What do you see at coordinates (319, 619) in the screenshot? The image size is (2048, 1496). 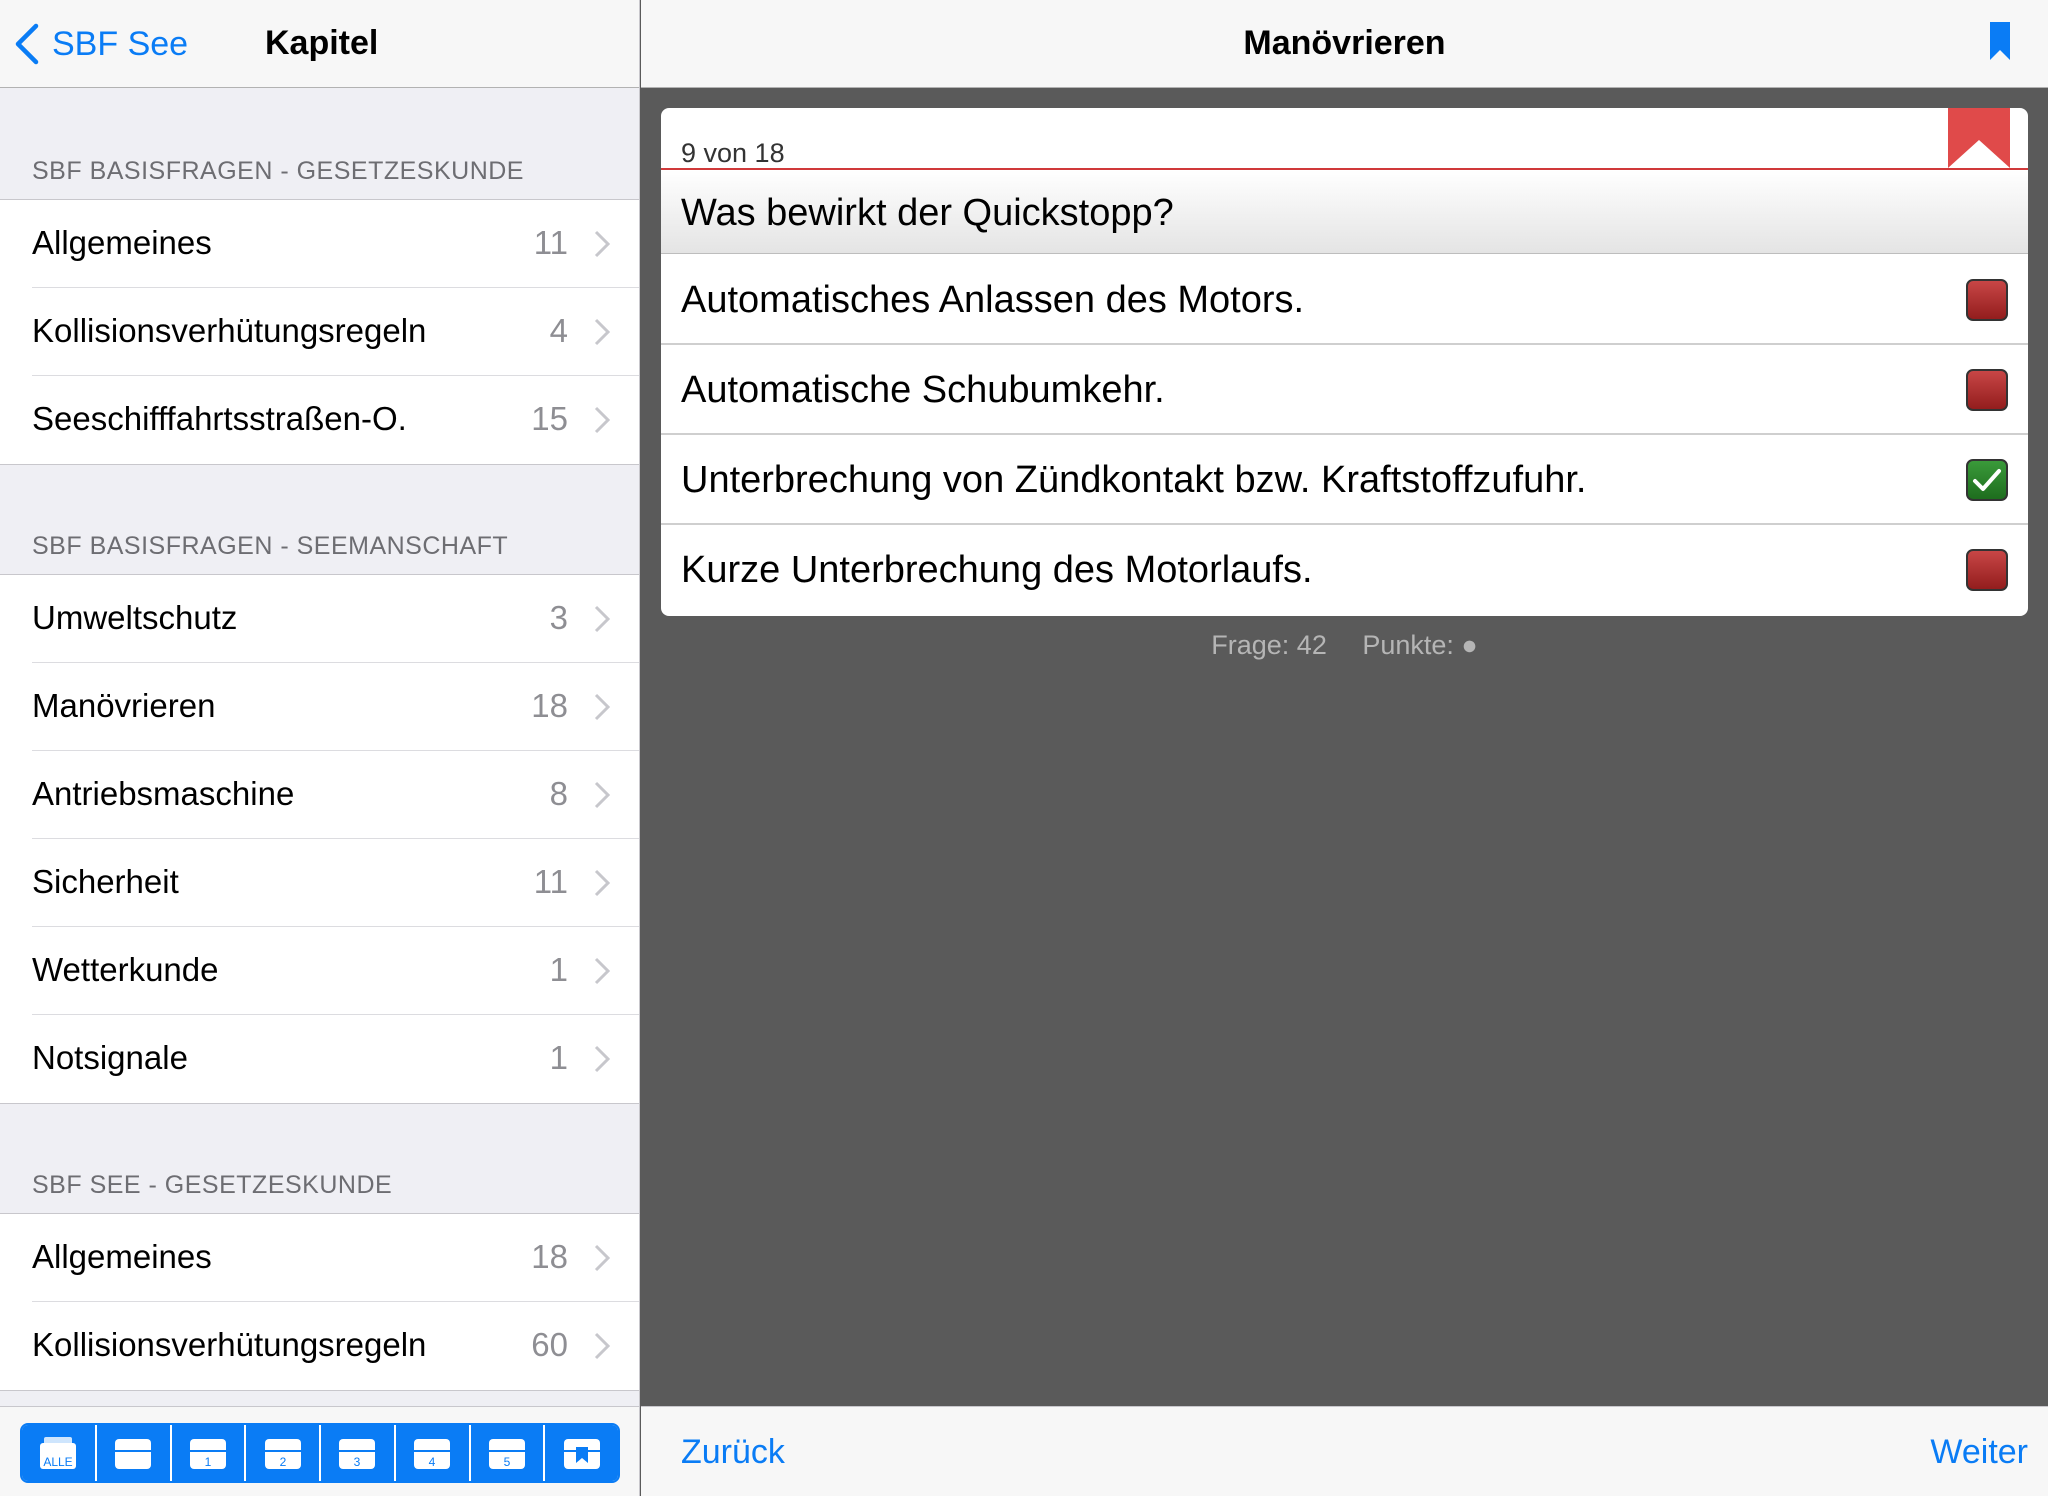 I see `chapter-row: Umweltschutz 3` at bounding box center [319, 619].